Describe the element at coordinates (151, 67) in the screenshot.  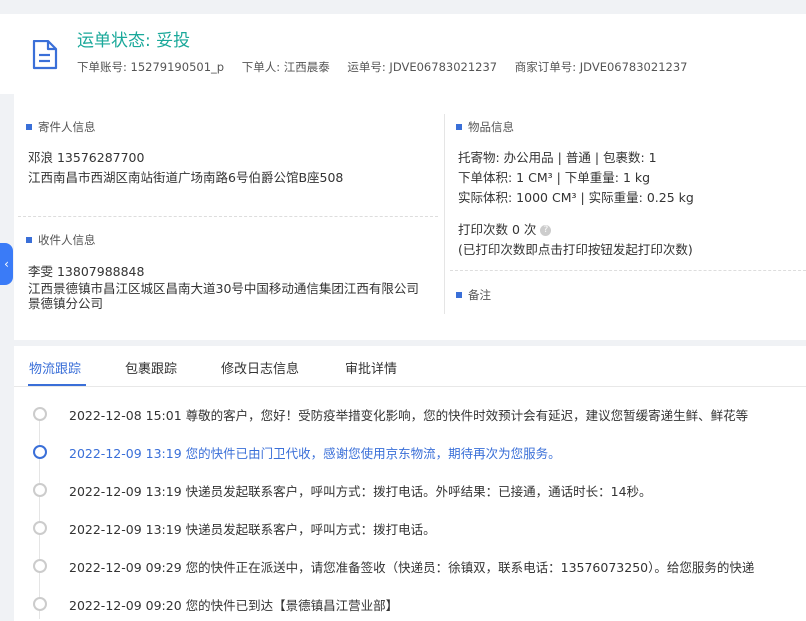
I see `order-account: 下单账号: 15279190501_p` at that location.